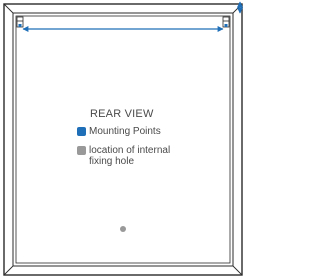 The image size is (320, 279). Describe the element at coordinates (81, 150) in the screenshot. I see `fixing-hole-swatch` at that location.